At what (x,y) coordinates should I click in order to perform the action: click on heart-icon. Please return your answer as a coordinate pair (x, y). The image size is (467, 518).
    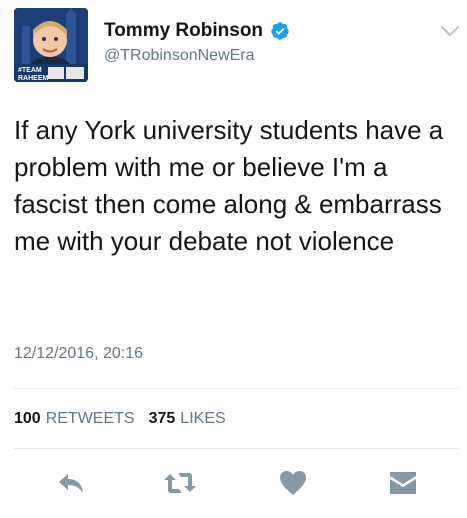
    Looking at the image, I should click on (293, 483).